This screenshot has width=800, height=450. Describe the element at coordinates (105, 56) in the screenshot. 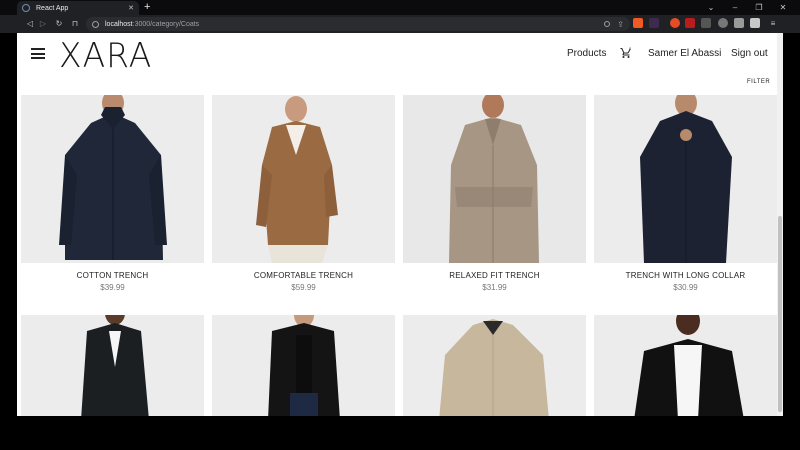

I see `brand-logo: XARA` at that location.